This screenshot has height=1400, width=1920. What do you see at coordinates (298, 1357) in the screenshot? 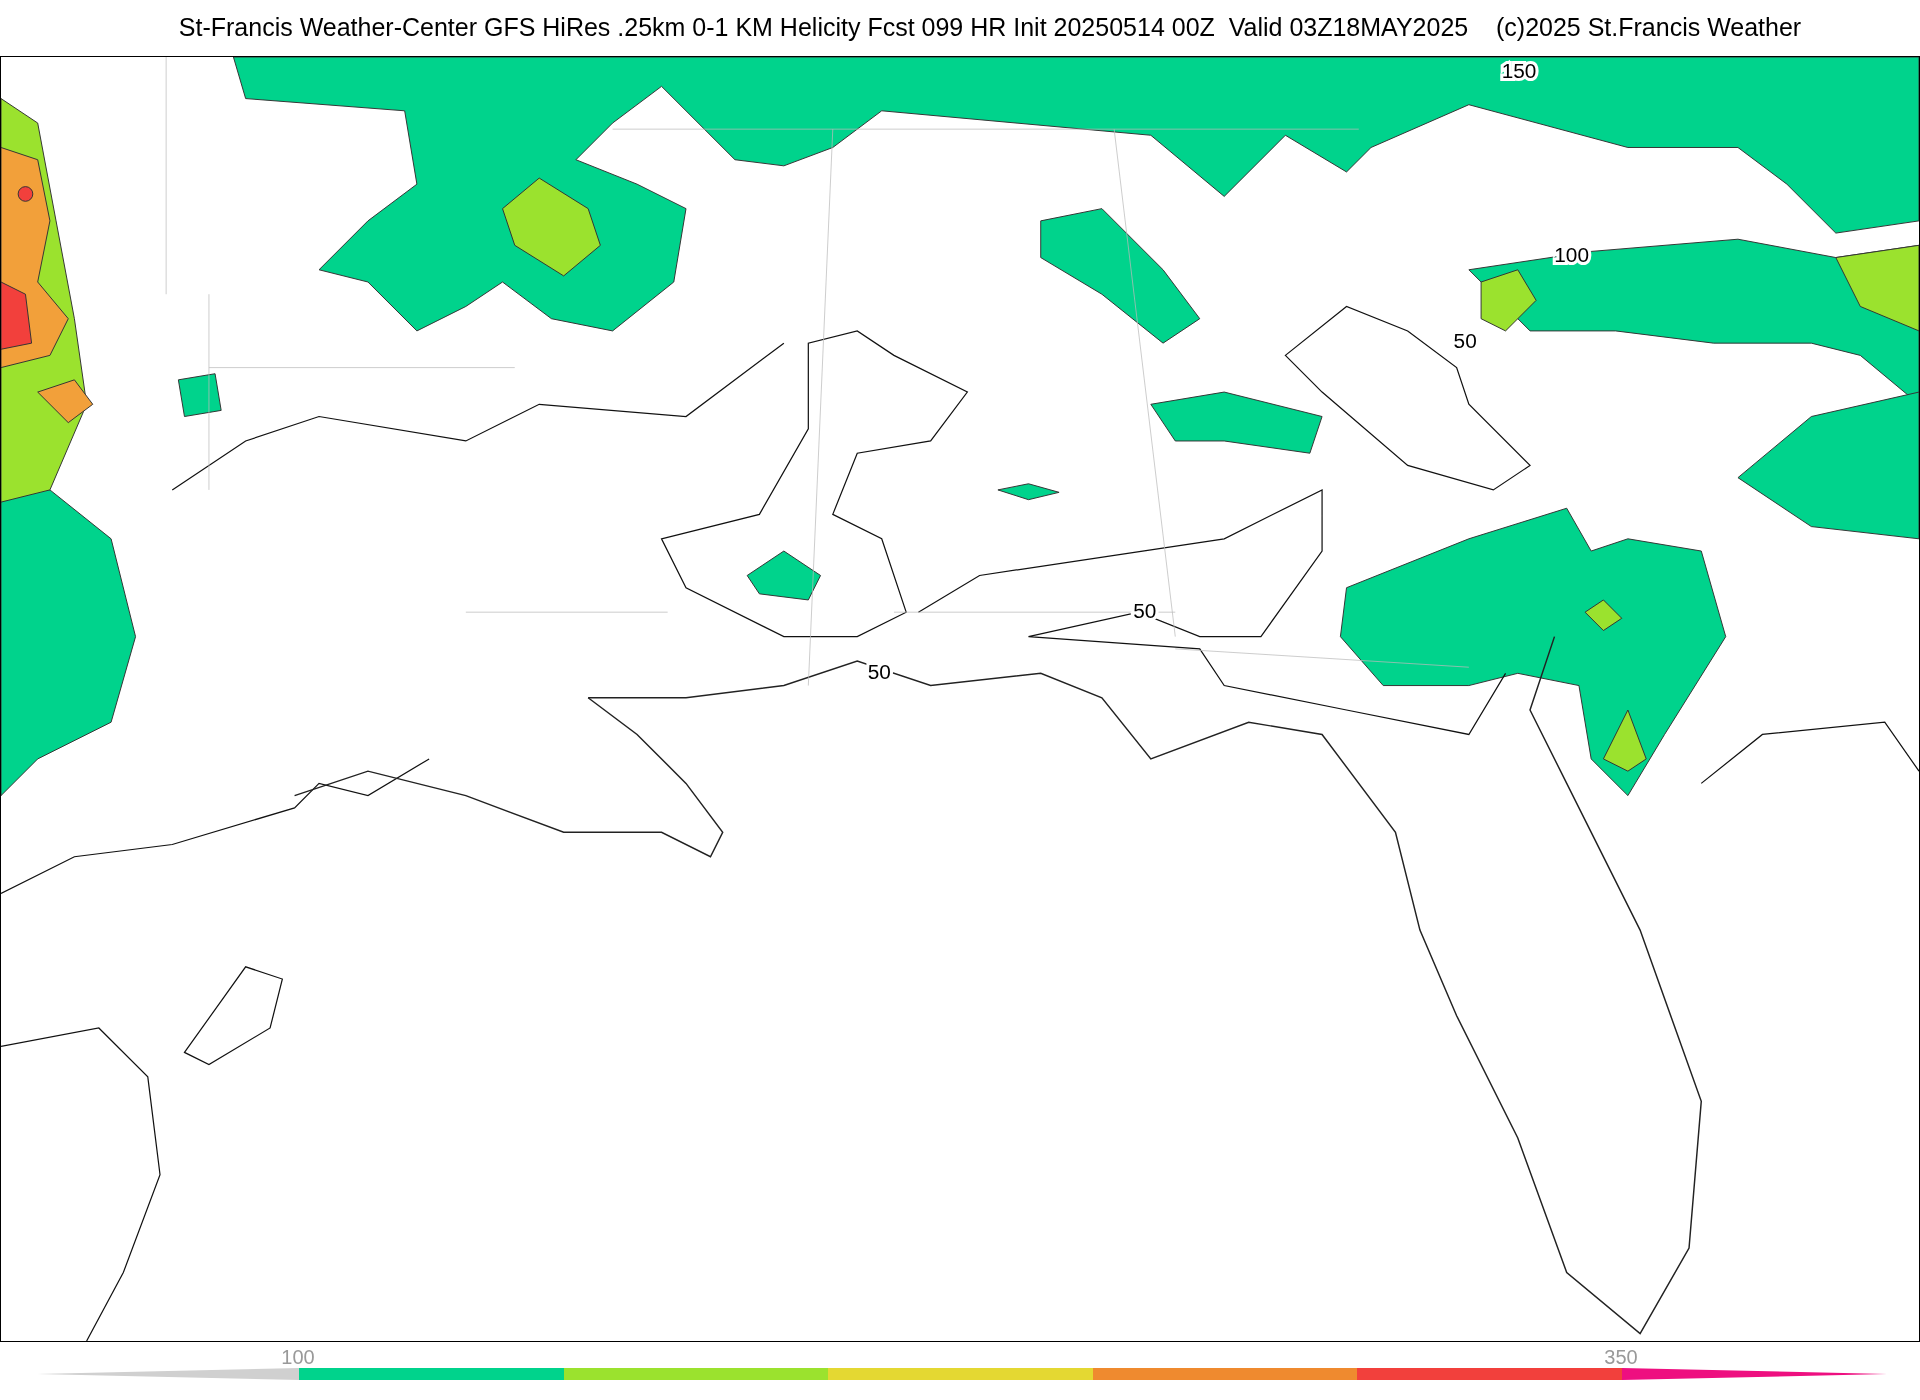
I see `colorbar-label: 100` at bounding box center [298, 1357].